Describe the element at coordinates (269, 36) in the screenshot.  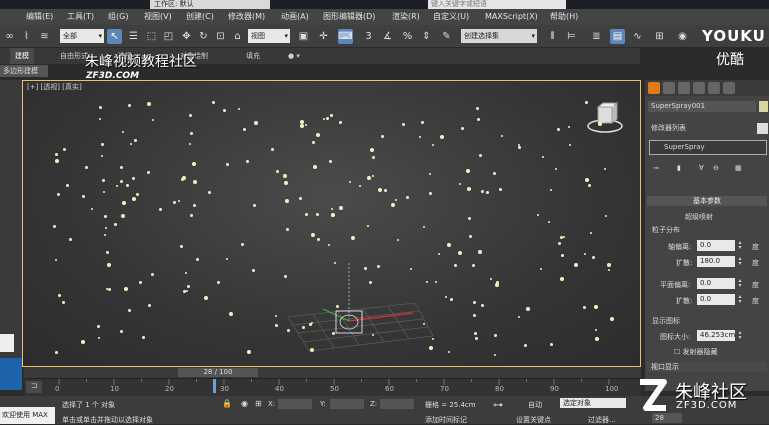
I see `reference-coordinate-dropdown: 视图` at that location.